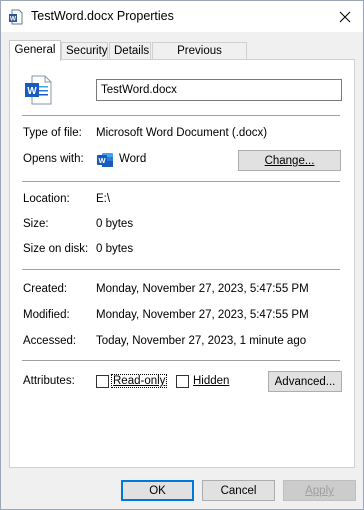  I want to click on size-value: 0 bytes, so click(115, 224).